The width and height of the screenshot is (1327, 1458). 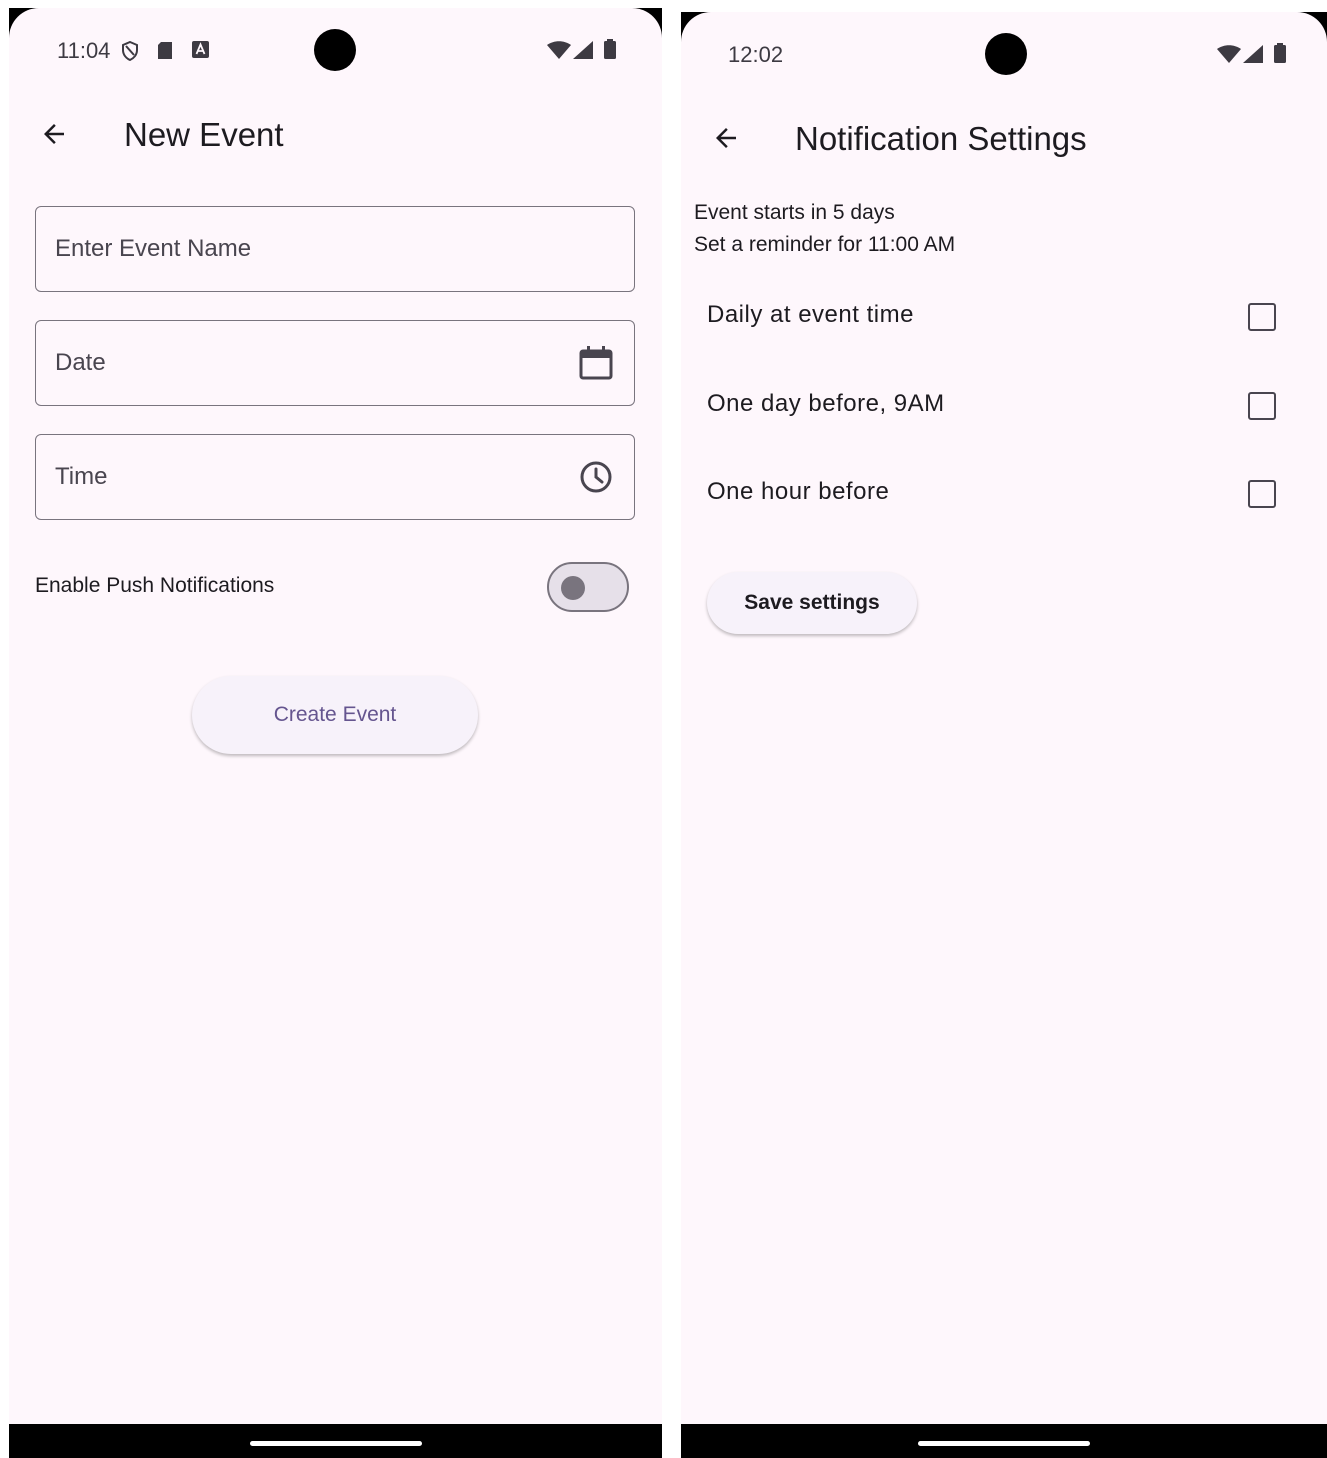 What do you see at coordinates (1004, 495) in the screenshot?
I see `option-one-hour-before: One hour before` at bounding box center [1004, 495].